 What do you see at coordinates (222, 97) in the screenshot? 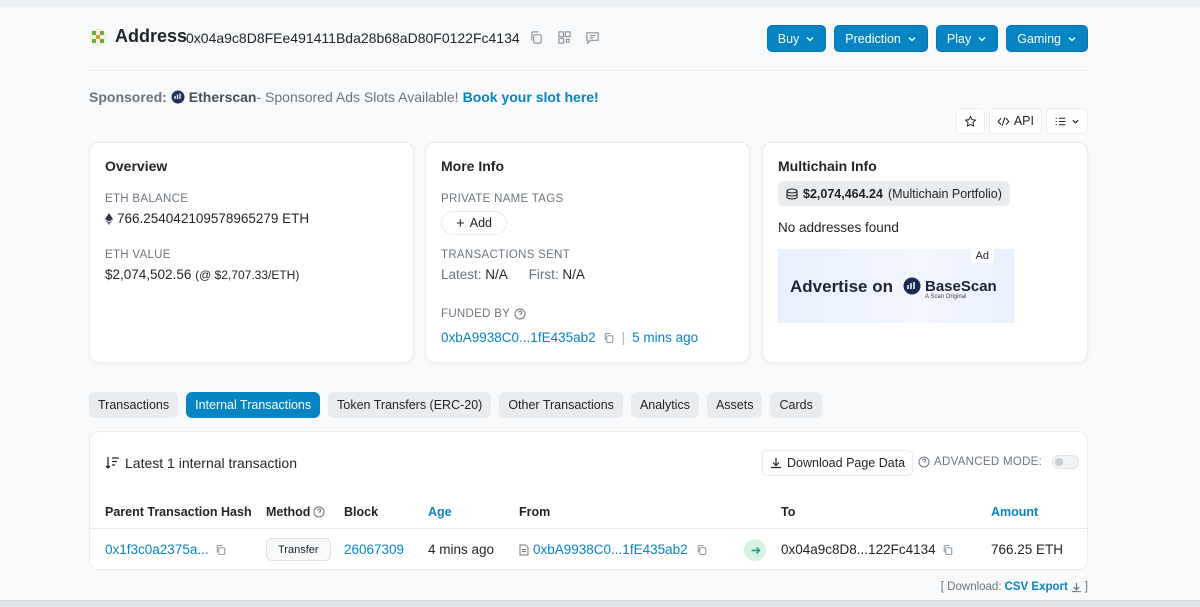
I see `etherscan-brand-label: Etherscan` at bounding box center [222, 97].